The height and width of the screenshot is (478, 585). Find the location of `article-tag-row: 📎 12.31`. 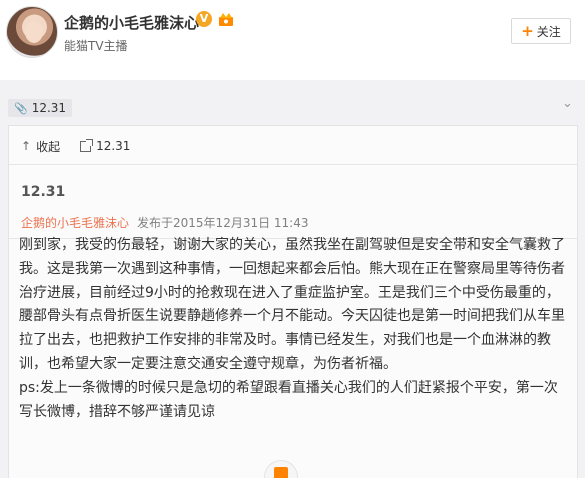

article-tag-row: 📎 12.31 is located at coordinates (40, 108).